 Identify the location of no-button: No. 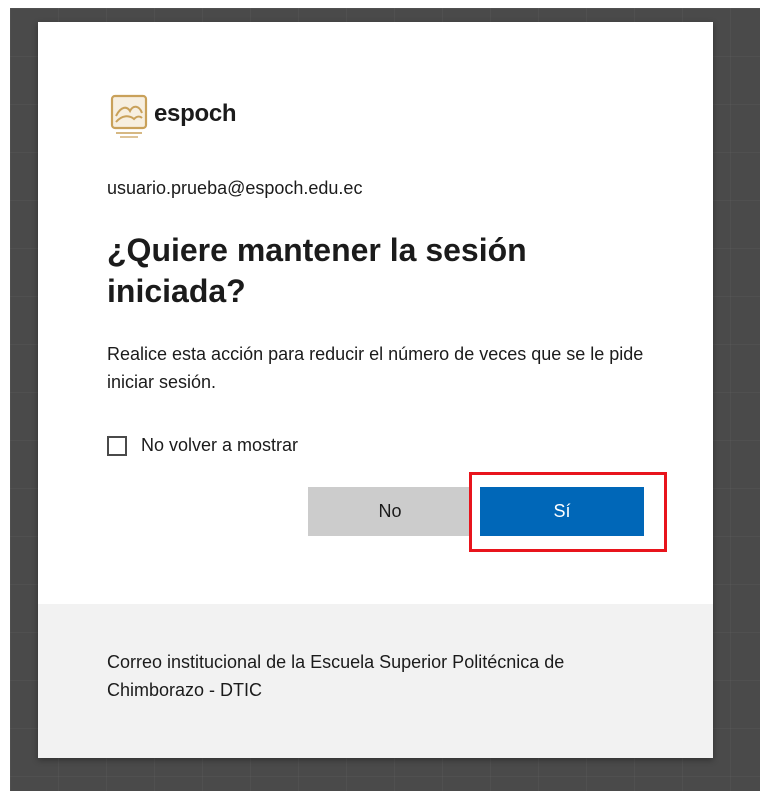
(390, 511).